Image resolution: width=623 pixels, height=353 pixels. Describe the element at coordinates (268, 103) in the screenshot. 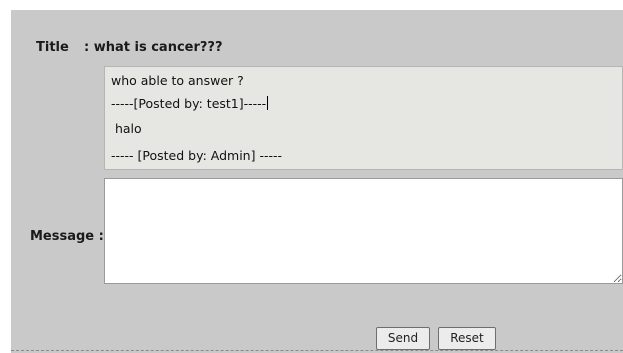

I see `text-caret` at that location.